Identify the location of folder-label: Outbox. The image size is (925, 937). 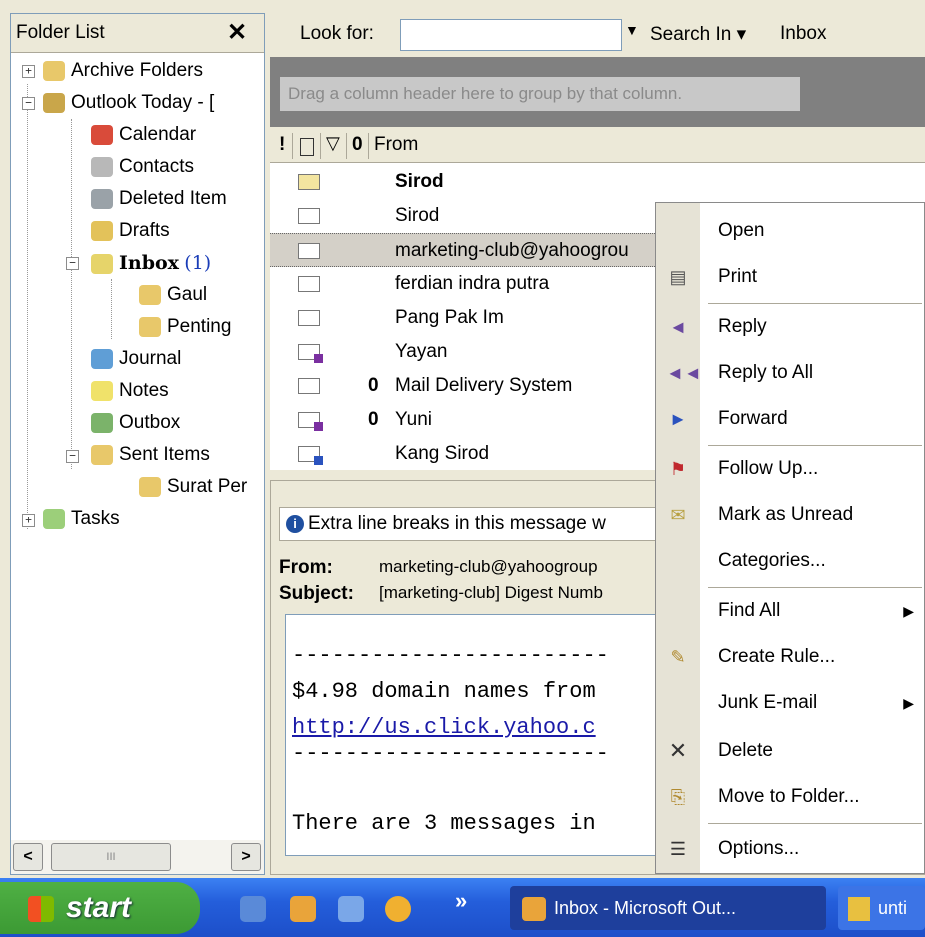
(150, 422).